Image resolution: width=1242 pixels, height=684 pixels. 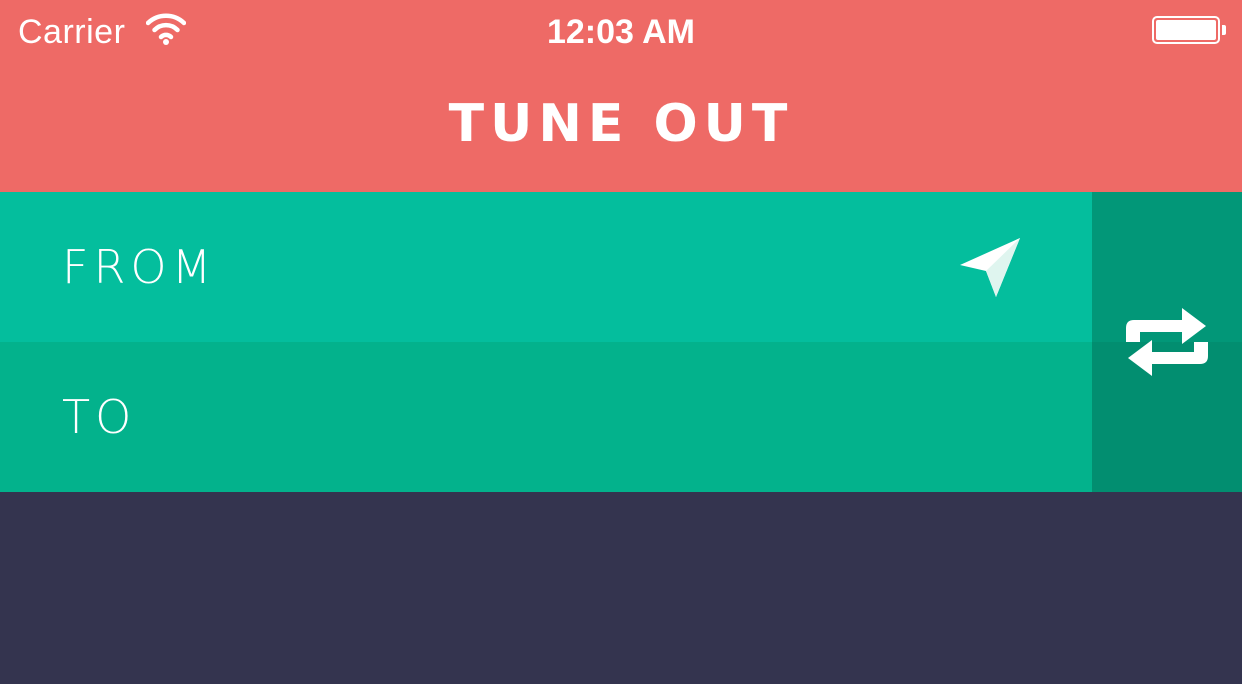 I want to click on status-bar: Carrier 12:03 AM, so click(x=621, y=32).